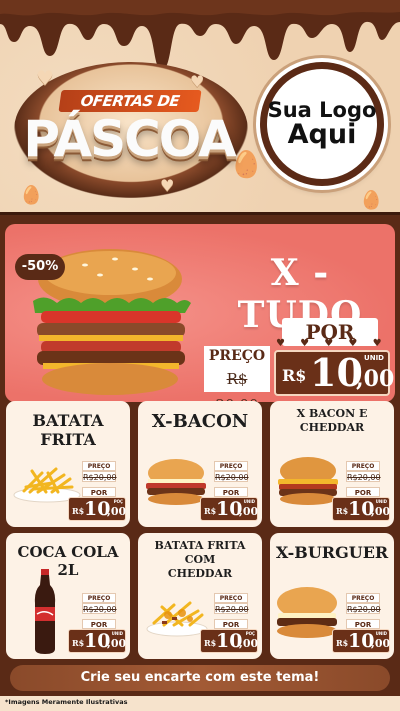 This screenshot has height=711, width=400. Describe the element at coordinates (68, 561) in the screenshot. I see `product-name: COCA COLA 2L` at that location.